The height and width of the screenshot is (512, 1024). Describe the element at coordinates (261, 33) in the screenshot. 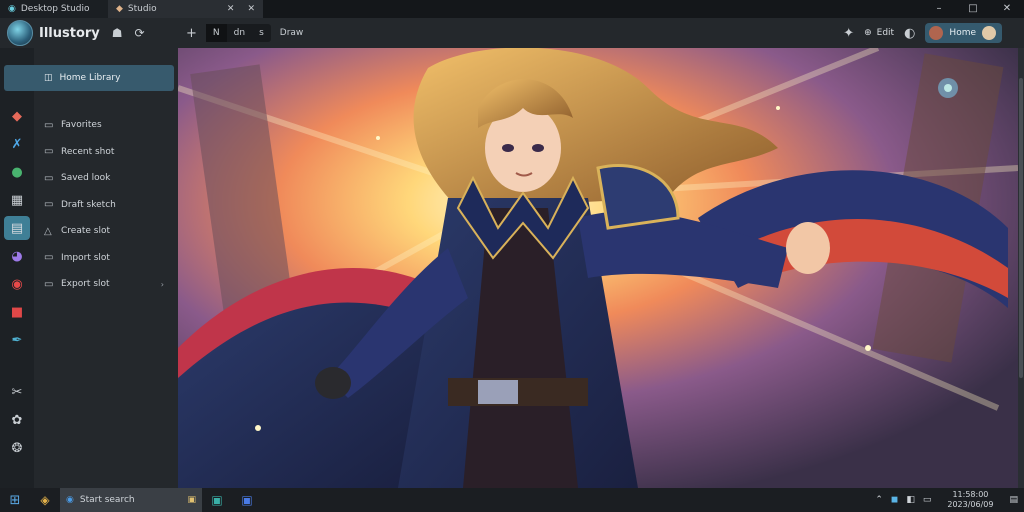

I see `segment-item: s` at that location.